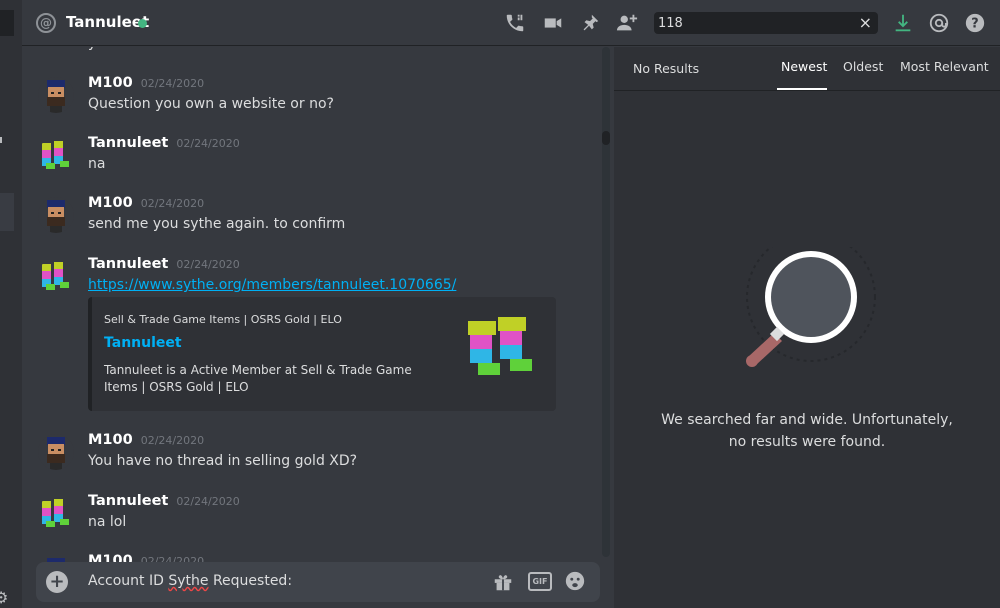 The height and width of the screenshot is (608, 1000). Describe the element at coordinates (575, 581) in the screenshot. I see `emoji-icon` at that location.